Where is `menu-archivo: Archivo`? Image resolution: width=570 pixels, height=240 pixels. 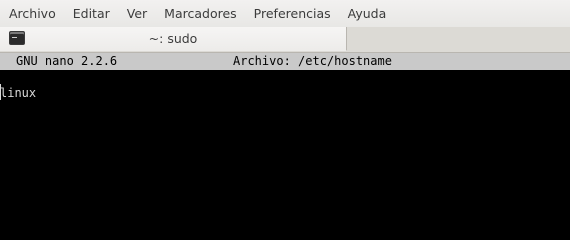
menu-archivo: Archivo is located at coordinates (28, 13).